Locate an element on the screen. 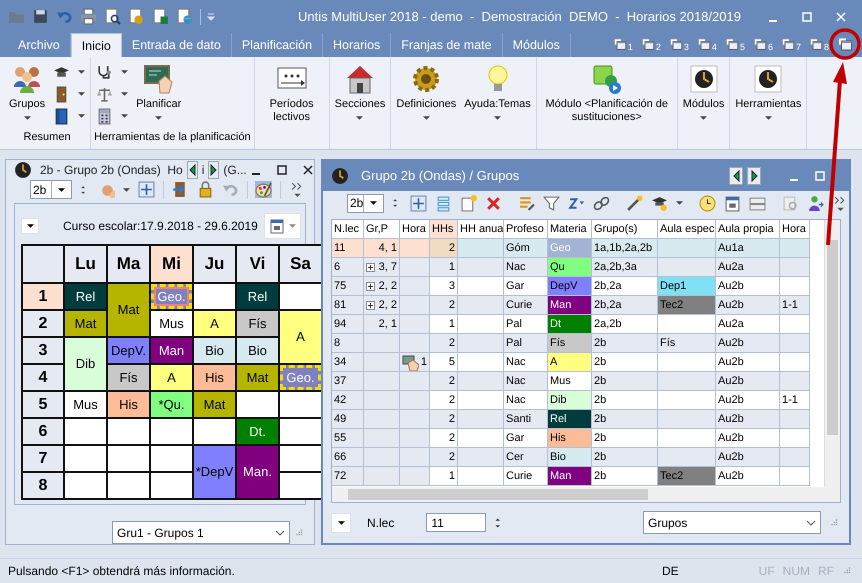  table-row: 66 2 Cer Bio 2b Au2b is located at coordinates (571, 457).